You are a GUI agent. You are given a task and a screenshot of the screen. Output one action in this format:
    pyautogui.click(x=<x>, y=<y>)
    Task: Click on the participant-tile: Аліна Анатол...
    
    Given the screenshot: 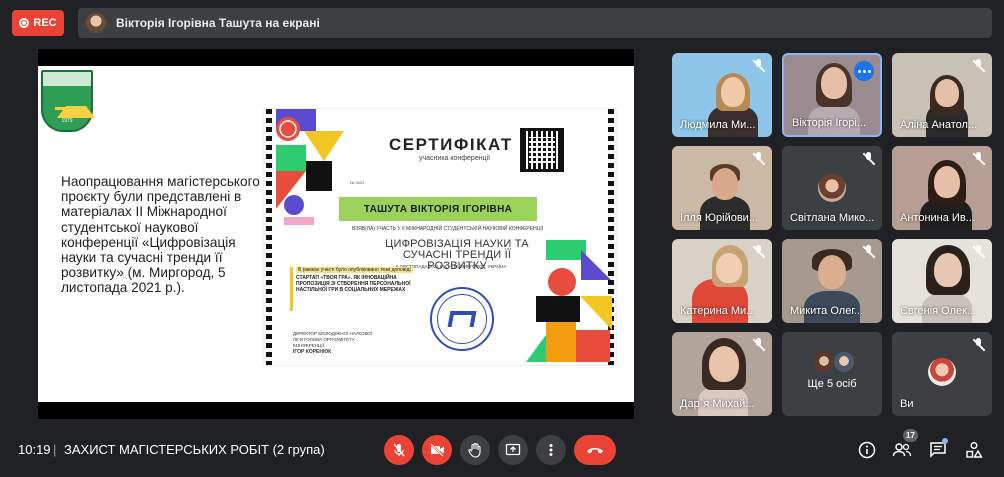 What is the action you would take?
    pyautogui.click(x=942, y=95)
    